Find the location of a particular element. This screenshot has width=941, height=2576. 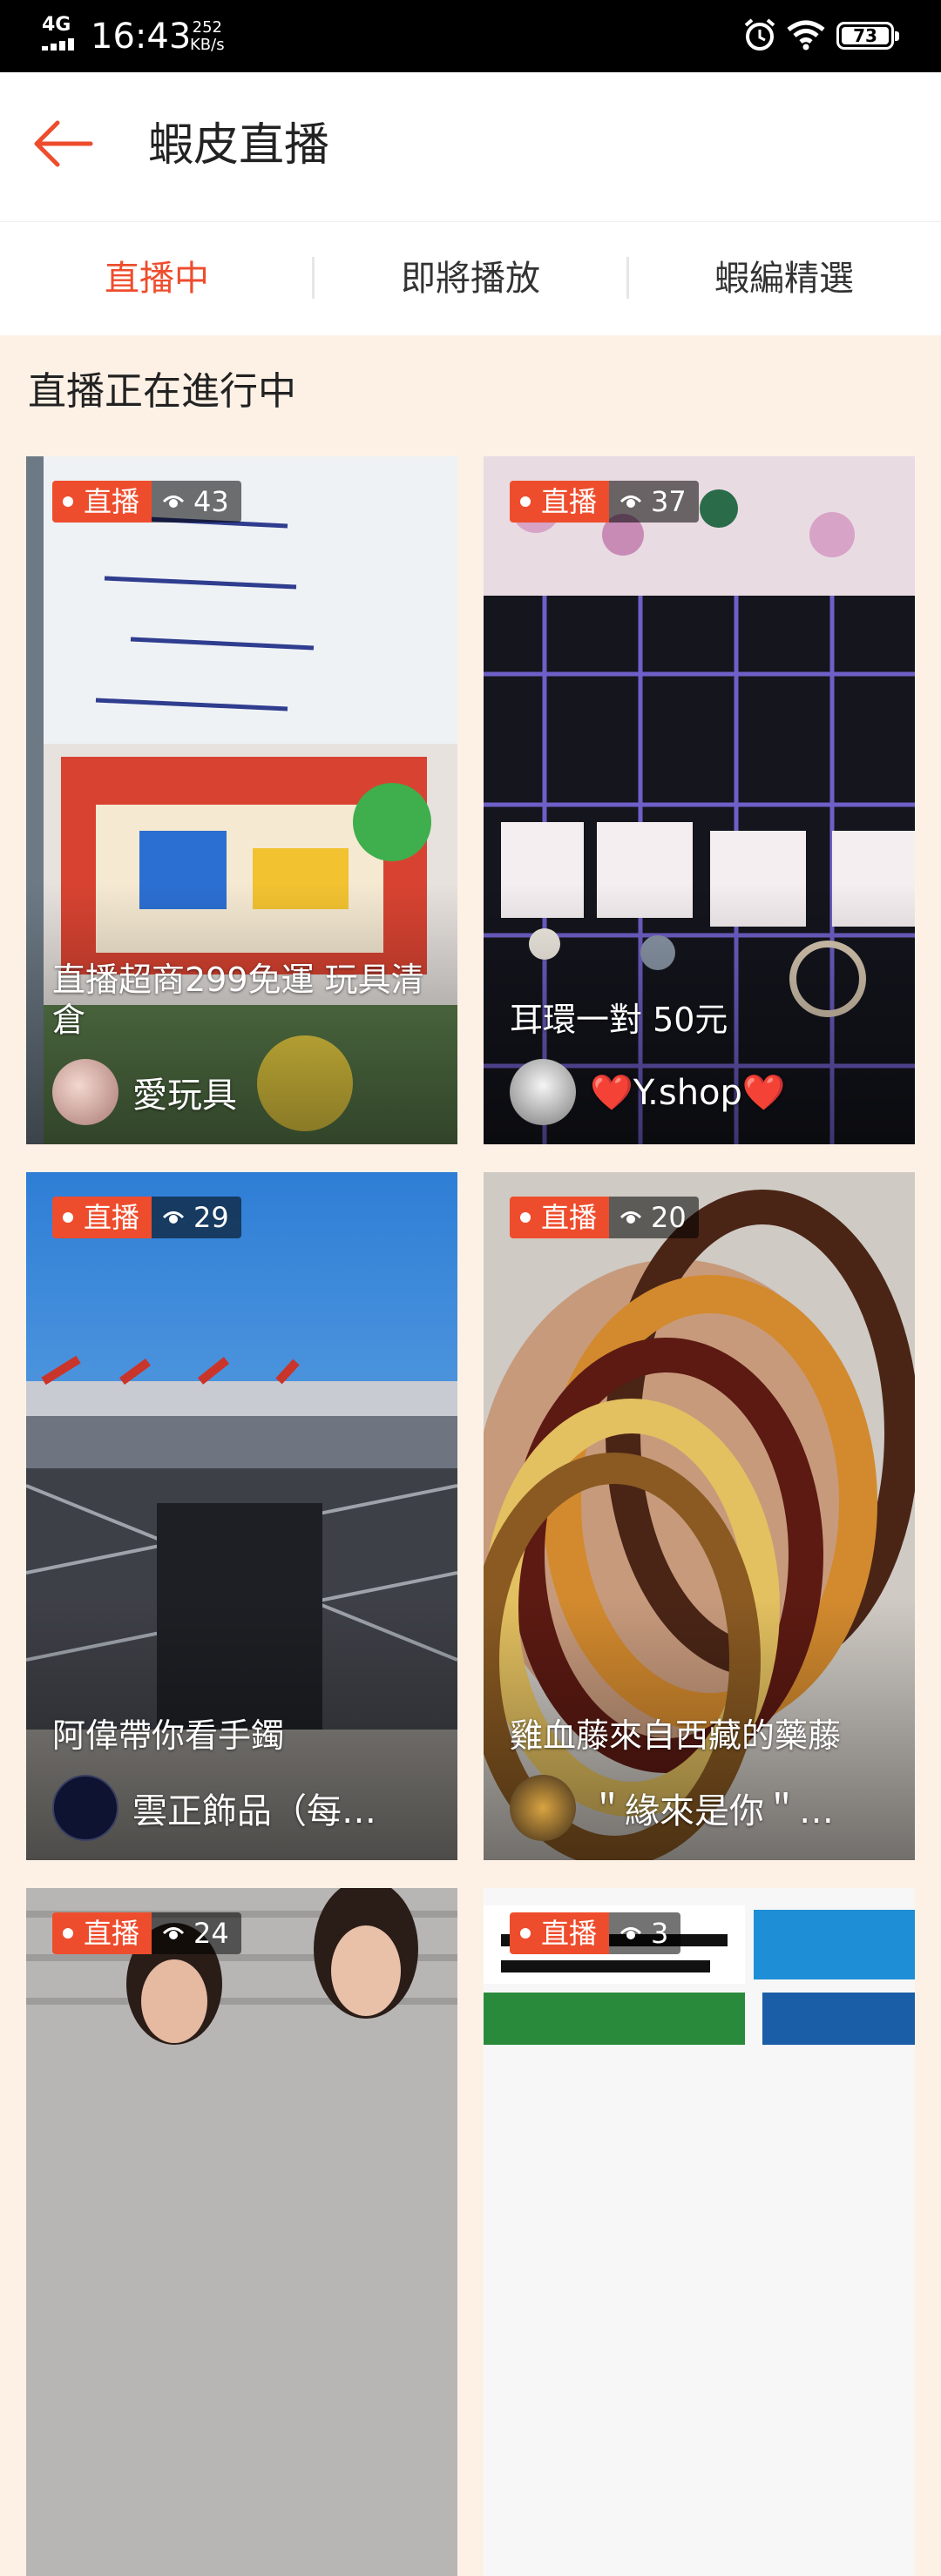

view-count: 43 is located at coordinates (211, 502).